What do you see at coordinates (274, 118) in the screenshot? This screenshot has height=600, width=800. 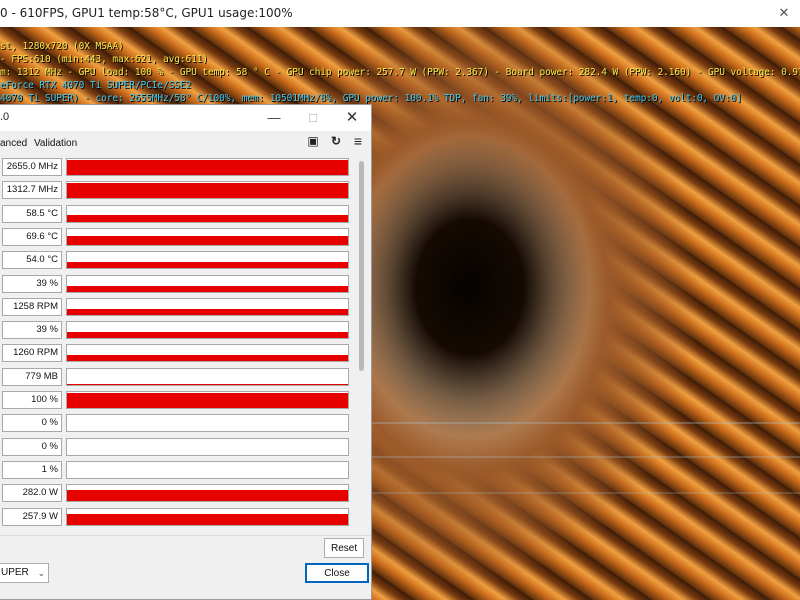 I see `minimize-button: —` at bounding box center [274, 118].